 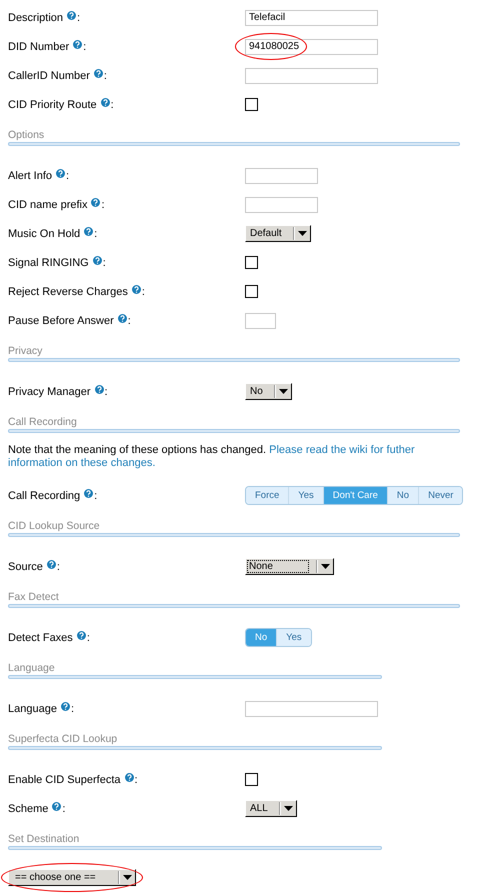 I want to click on dropdown-select: Default, so click(x=278, y=233).